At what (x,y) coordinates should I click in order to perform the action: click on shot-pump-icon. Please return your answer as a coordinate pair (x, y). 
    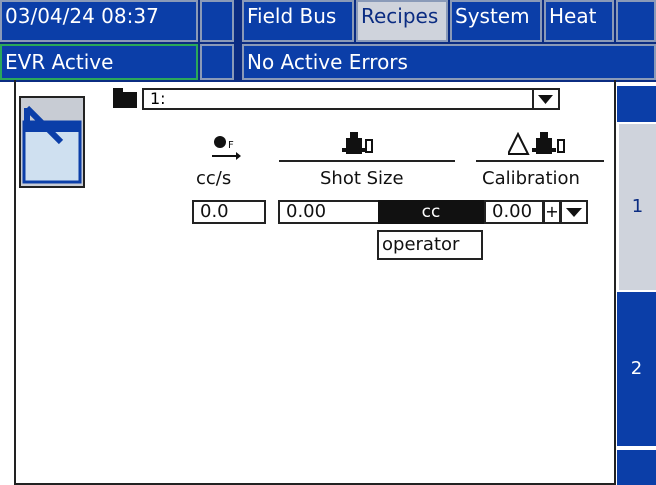
    Looking at the image, I should click on (358, 145).